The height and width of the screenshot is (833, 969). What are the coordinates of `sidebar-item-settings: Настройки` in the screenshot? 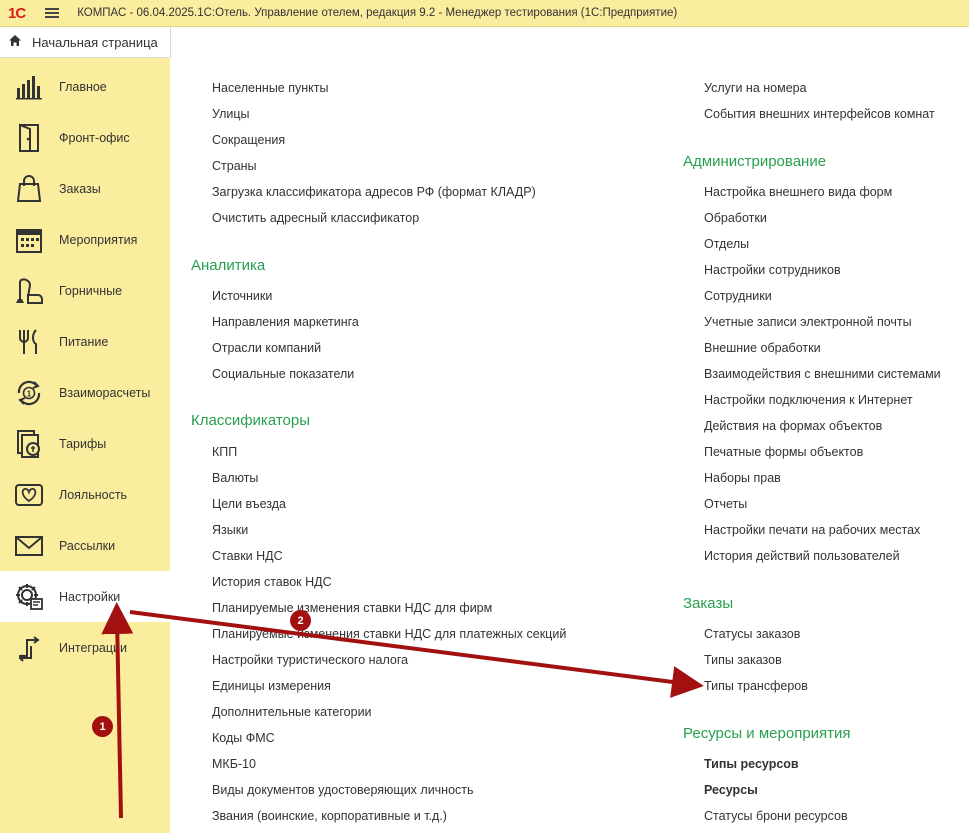 It's located at (85, 596).